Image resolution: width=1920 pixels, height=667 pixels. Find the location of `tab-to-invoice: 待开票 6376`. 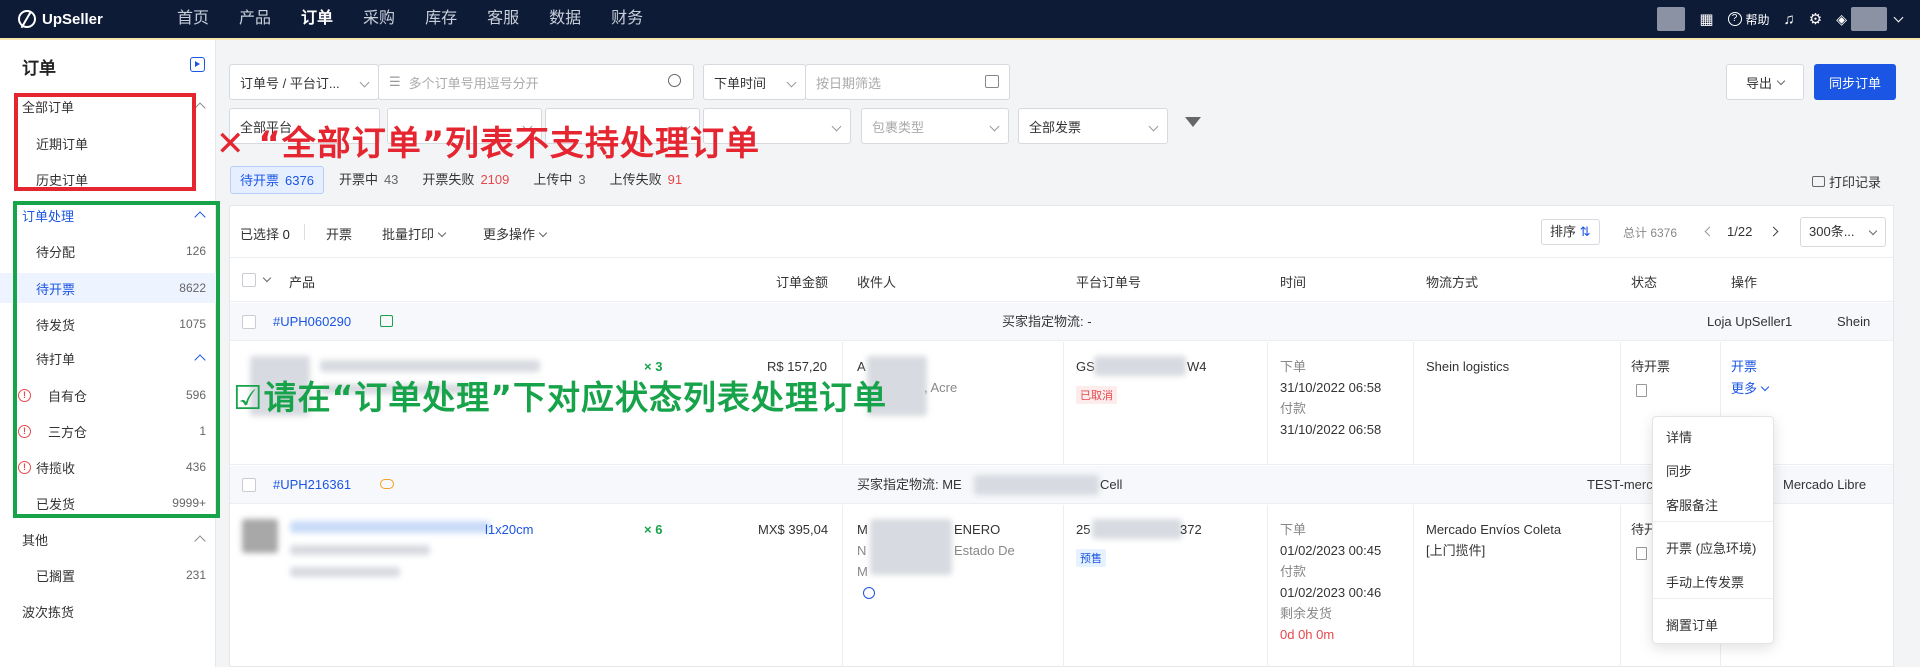

tab-to-invoice: 待开票 6376 is located at coordinates (277, 180).